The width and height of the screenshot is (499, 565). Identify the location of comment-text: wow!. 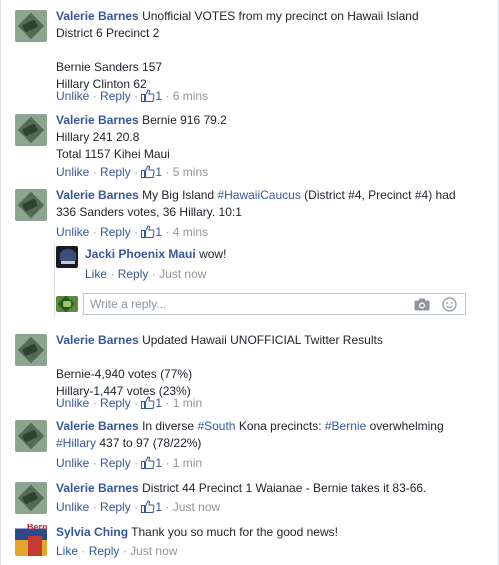
(213, 254).